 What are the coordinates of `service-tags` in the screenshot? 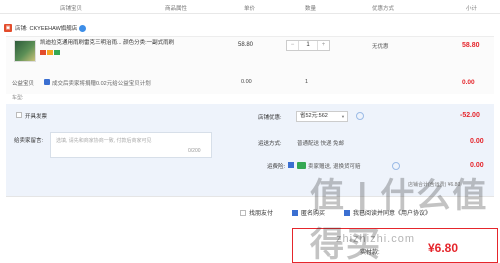 It's located at (50, 52).